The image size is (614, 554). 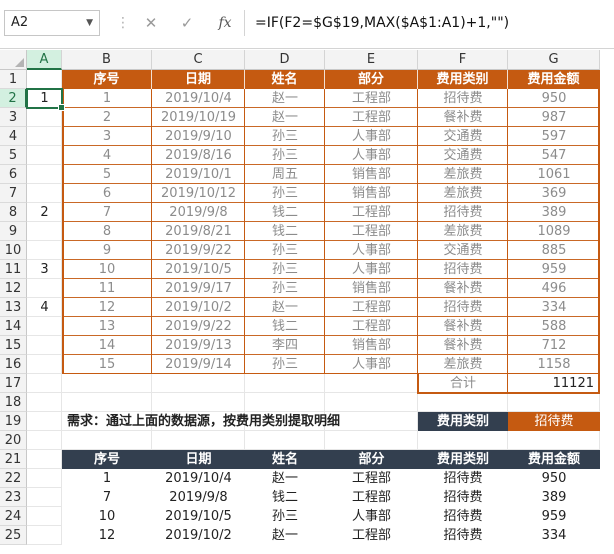 What do you see at coordinates (554, 98) in the screenshot?
I see `source-data-cell: 950` at bounding box center [554, 98].